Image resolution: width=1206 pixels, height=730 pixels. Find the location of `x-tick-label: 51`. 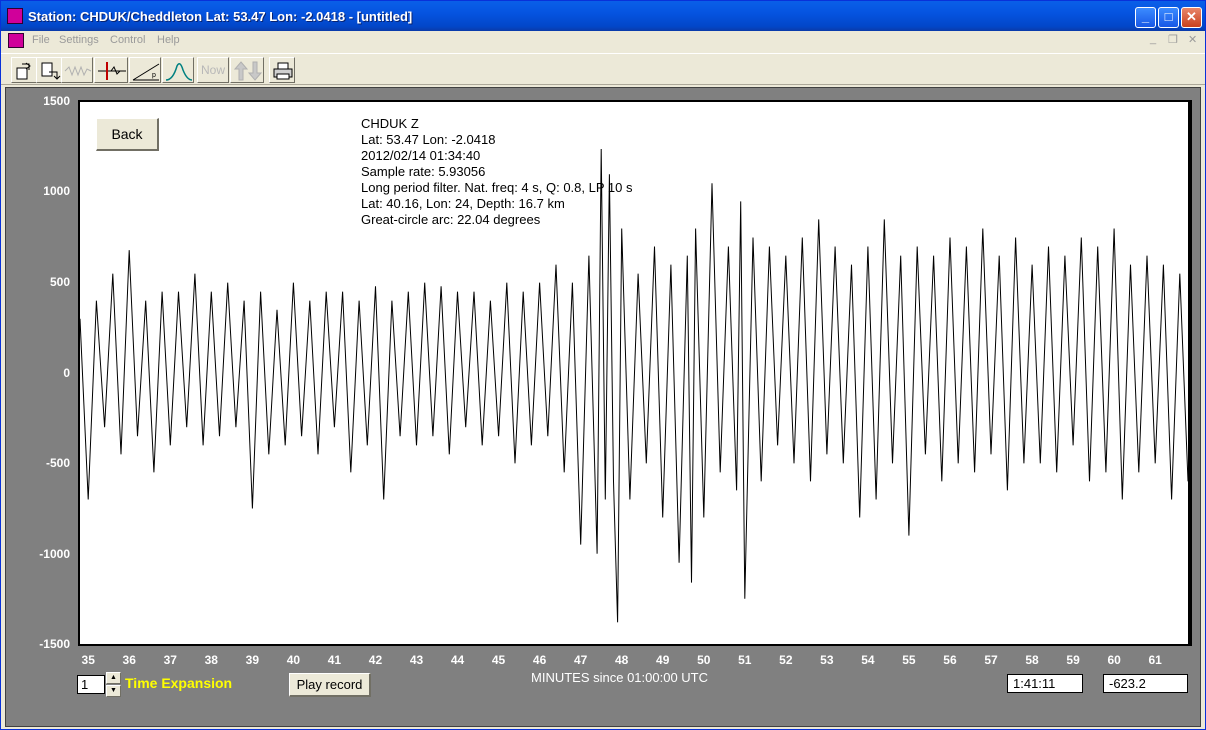

x-tick-label: 51 is located at coordinates (745, 660).